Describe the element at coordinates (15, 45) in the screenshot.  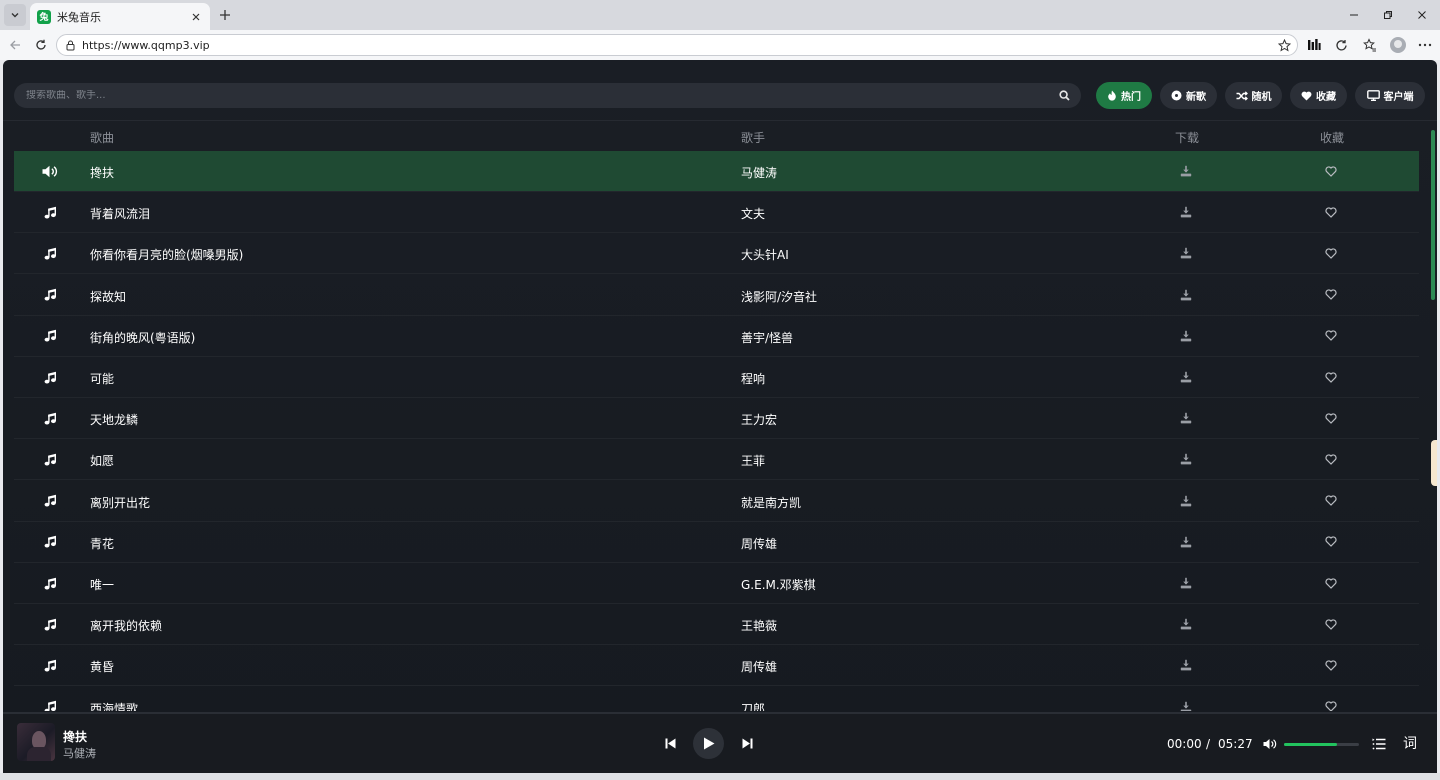
I see `back-button` at that location.